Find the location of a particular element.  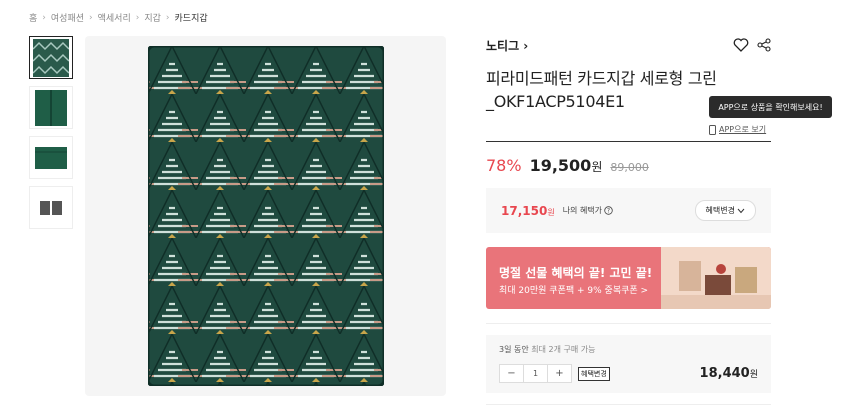

thumbnail-detail is located at coordinates (51, 207).